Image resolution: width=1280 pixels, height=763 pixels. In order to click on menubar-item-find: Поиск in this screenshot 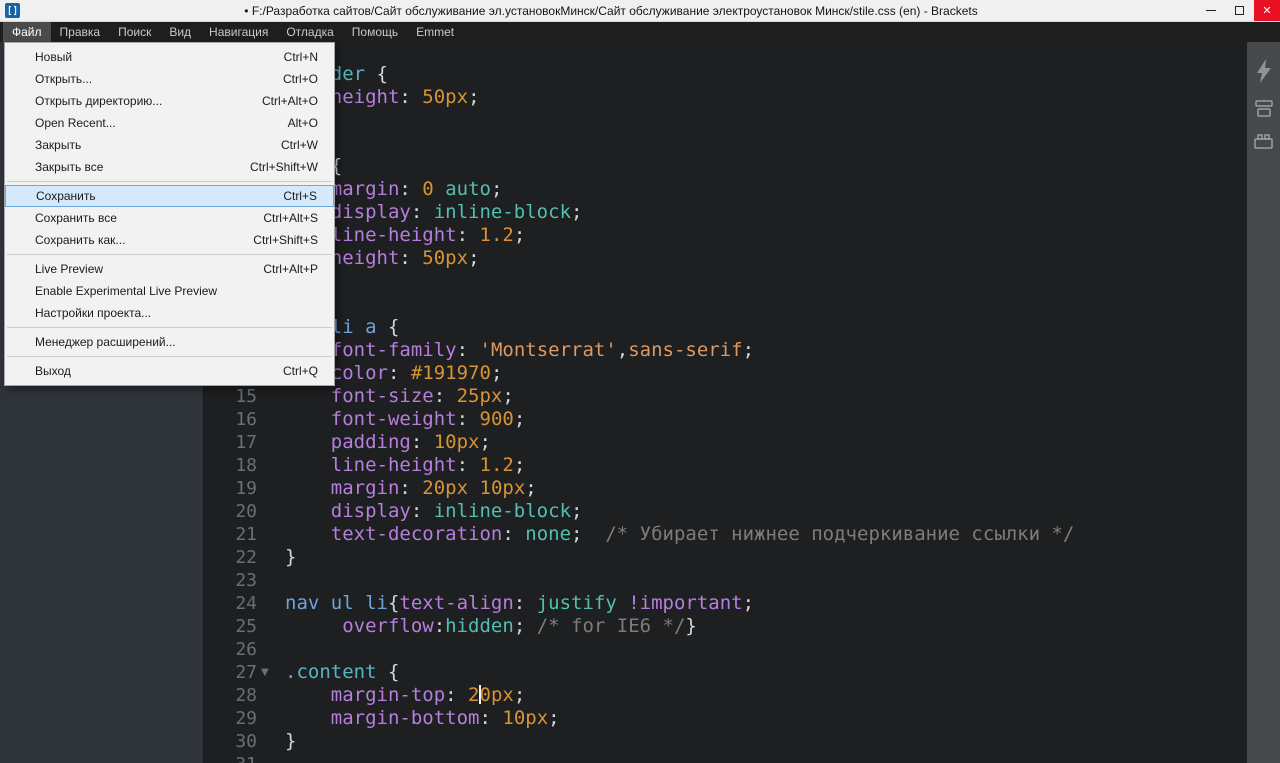, I will do `click(134, 32)`.